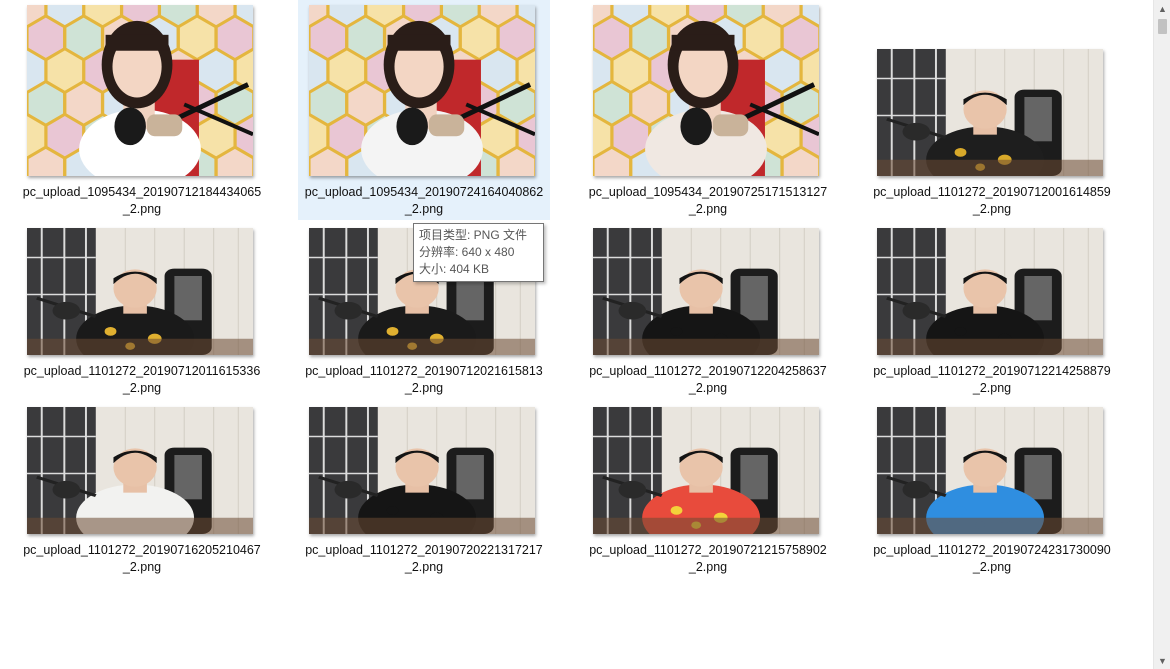 The image size is (1170, 669). What do you see at coordinates (708, 550) in the screenshot?
I see `file-name-line: pc_upload_1101272_20190721215758902` at bounding box center [708, 550].